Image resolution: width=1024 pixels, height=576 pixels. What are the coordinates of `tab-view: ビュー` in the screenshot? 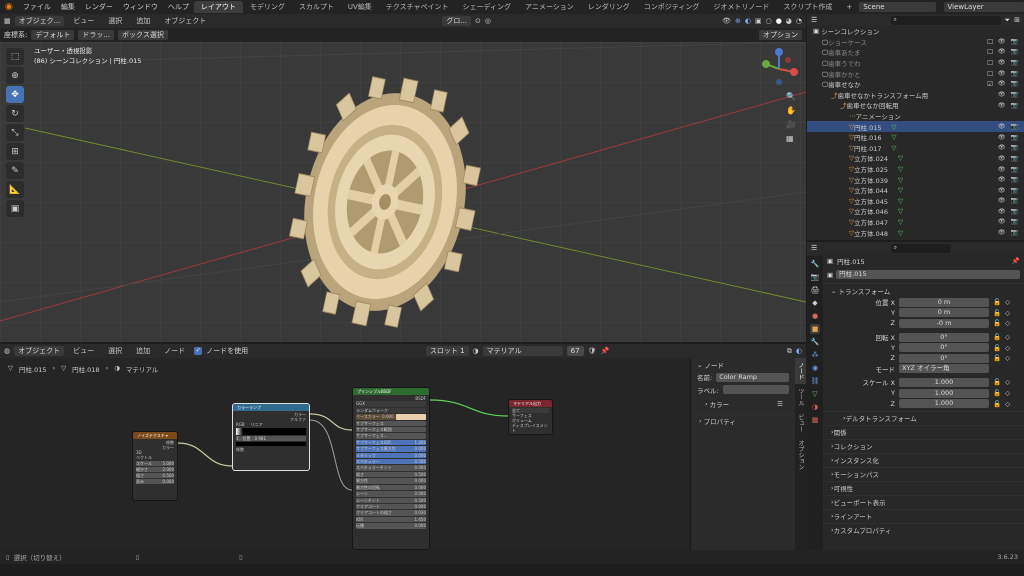 It's located at (800, 423).